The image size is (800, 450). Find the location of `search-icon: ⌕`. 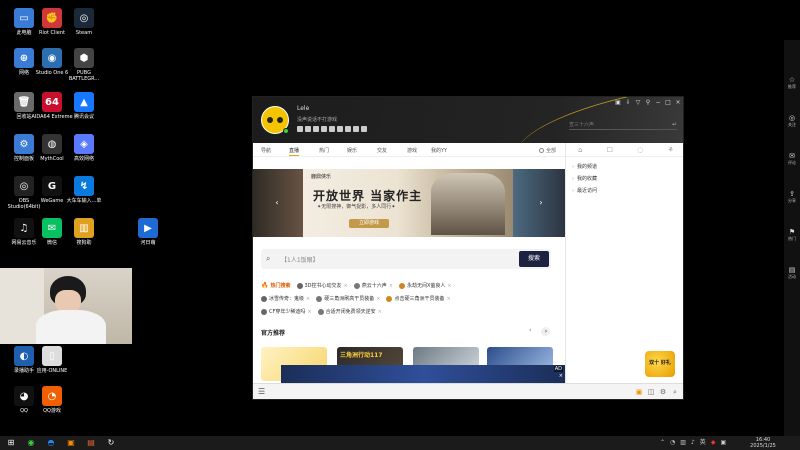

search-icon: ⌕ is located at coordinates (675, 392).